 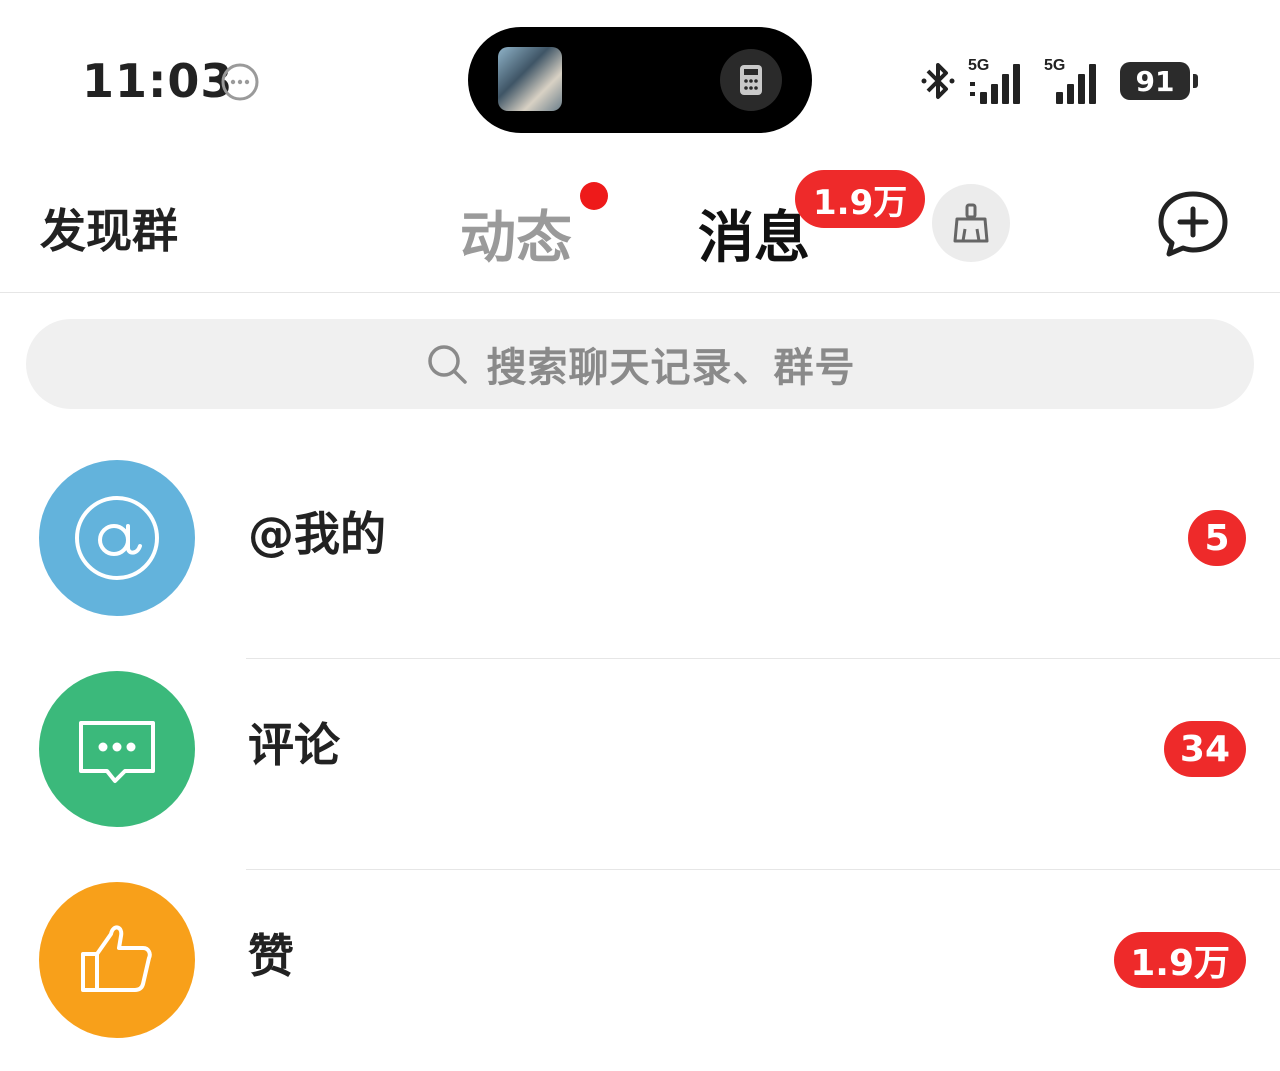 I want to click on media-thumbnail, so click(x=530, y=79).